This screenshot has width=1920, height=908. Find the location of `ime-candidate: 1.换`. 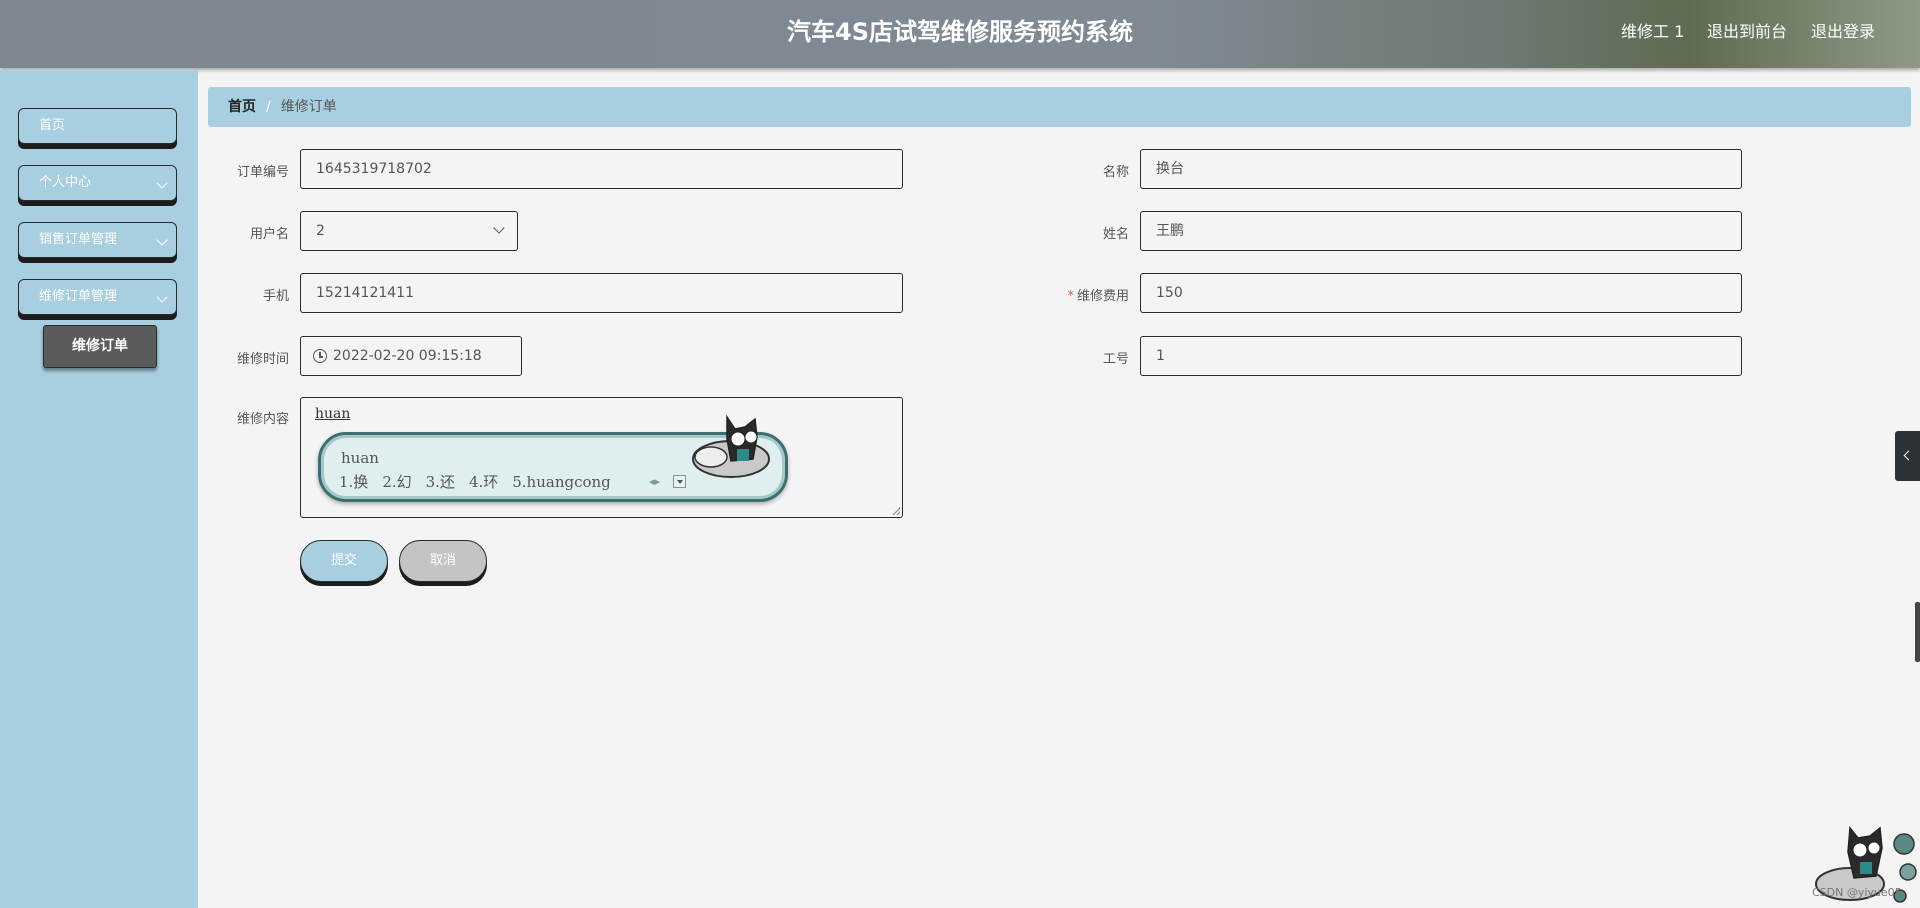

ime-candidate: 1.换 is located at coordinates (353, 482).